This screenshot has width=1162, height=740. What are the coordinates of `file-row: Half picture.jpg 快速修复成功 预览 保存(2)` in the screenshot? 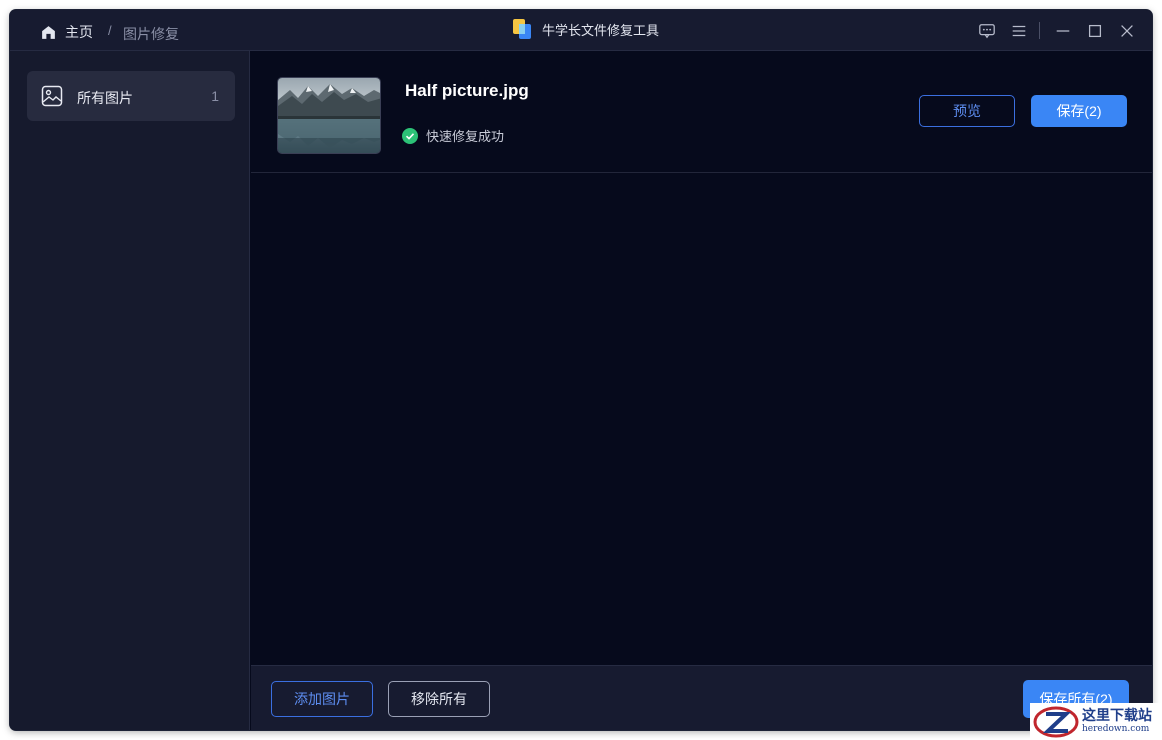 It's located at (701, 112).